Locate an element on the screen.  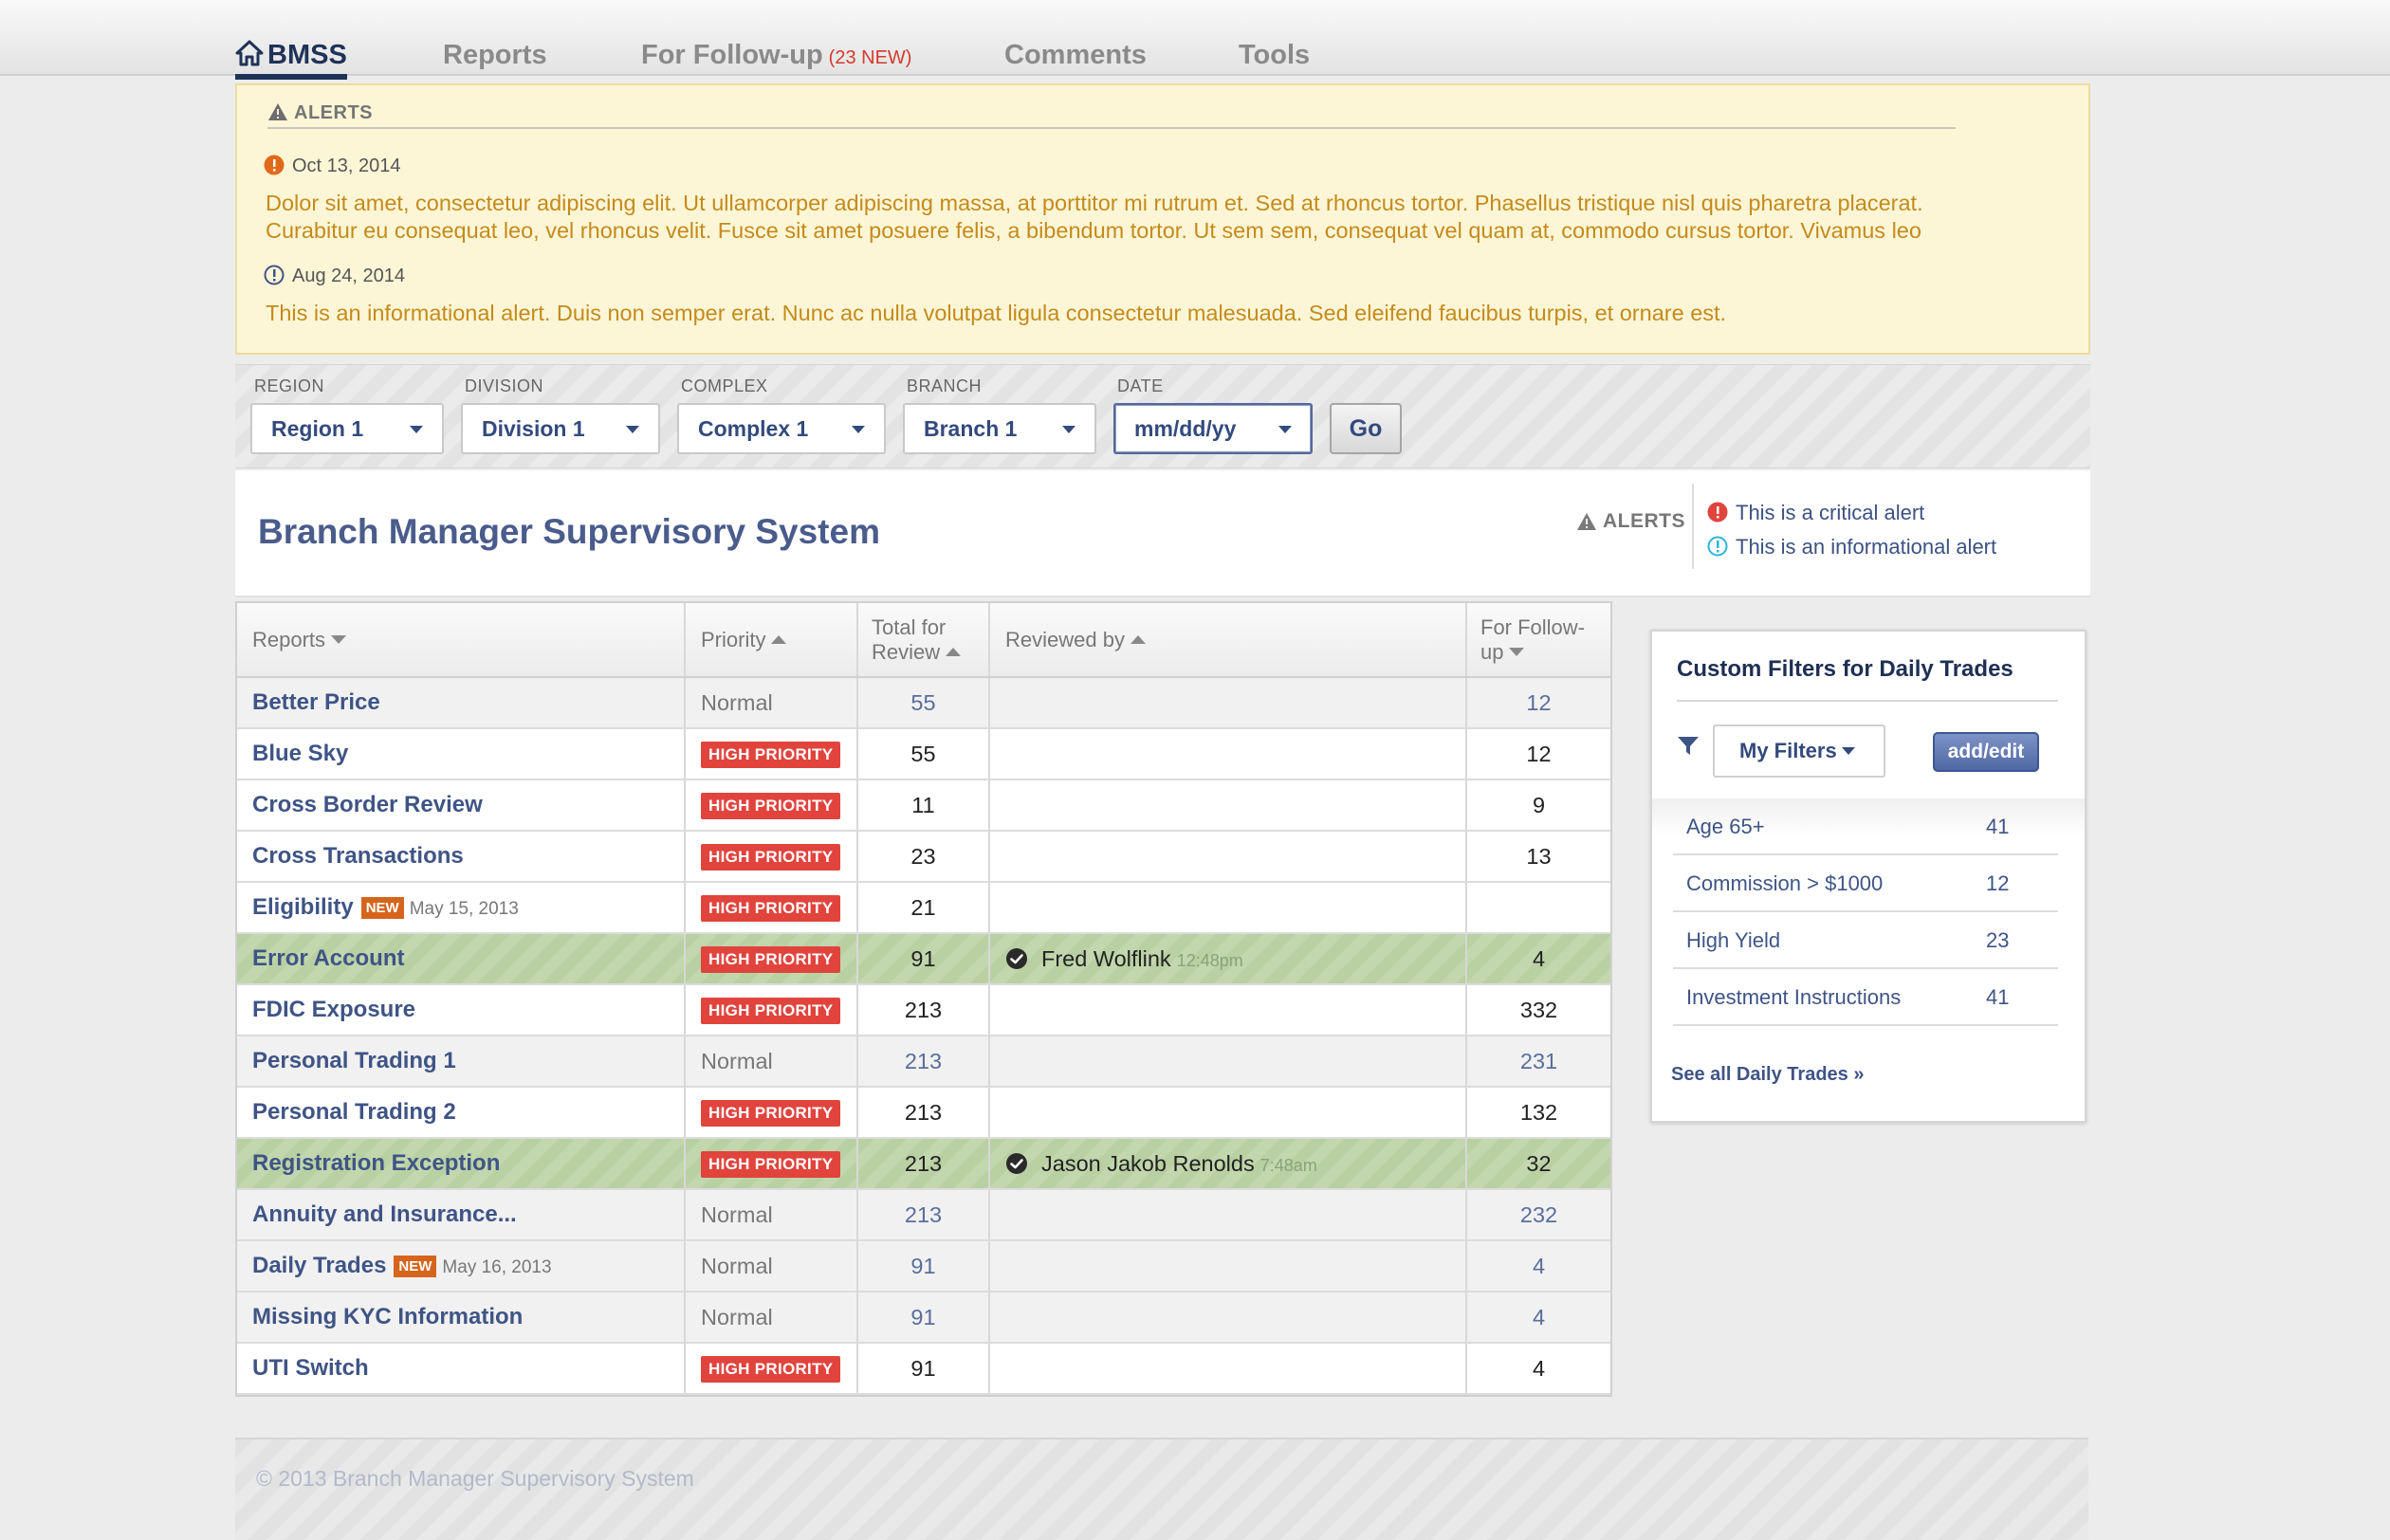
for-follow-up-cell is located at coordinates (1538, 908).